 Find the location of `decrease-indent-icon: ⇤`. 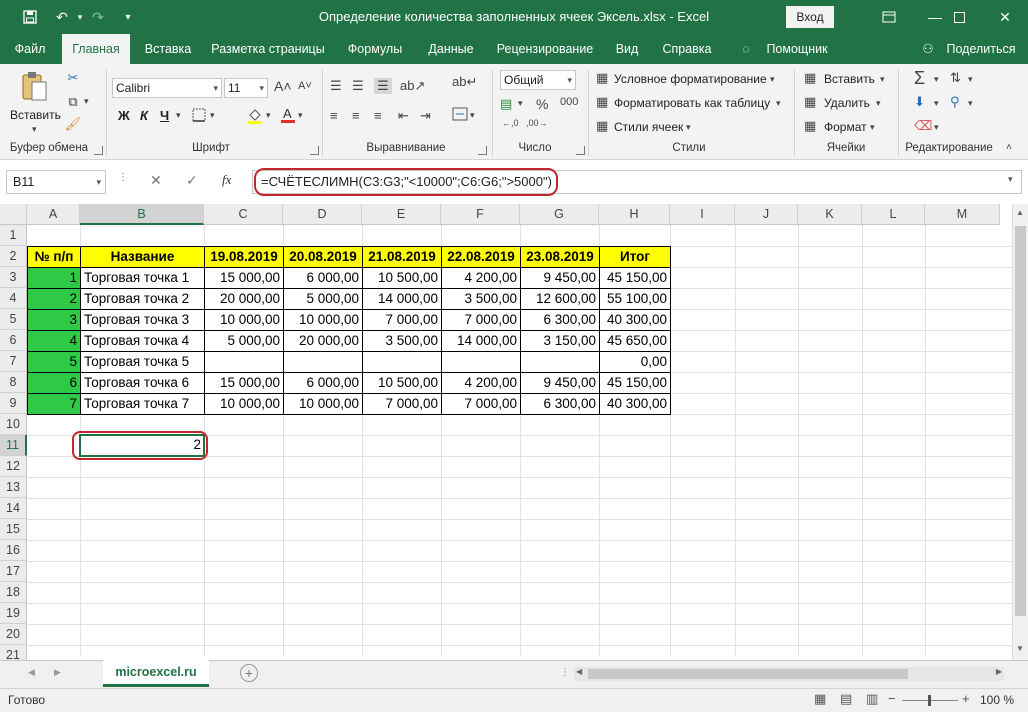

decrease-indent-icon: ⇤ is located at coordinates (403, 116).